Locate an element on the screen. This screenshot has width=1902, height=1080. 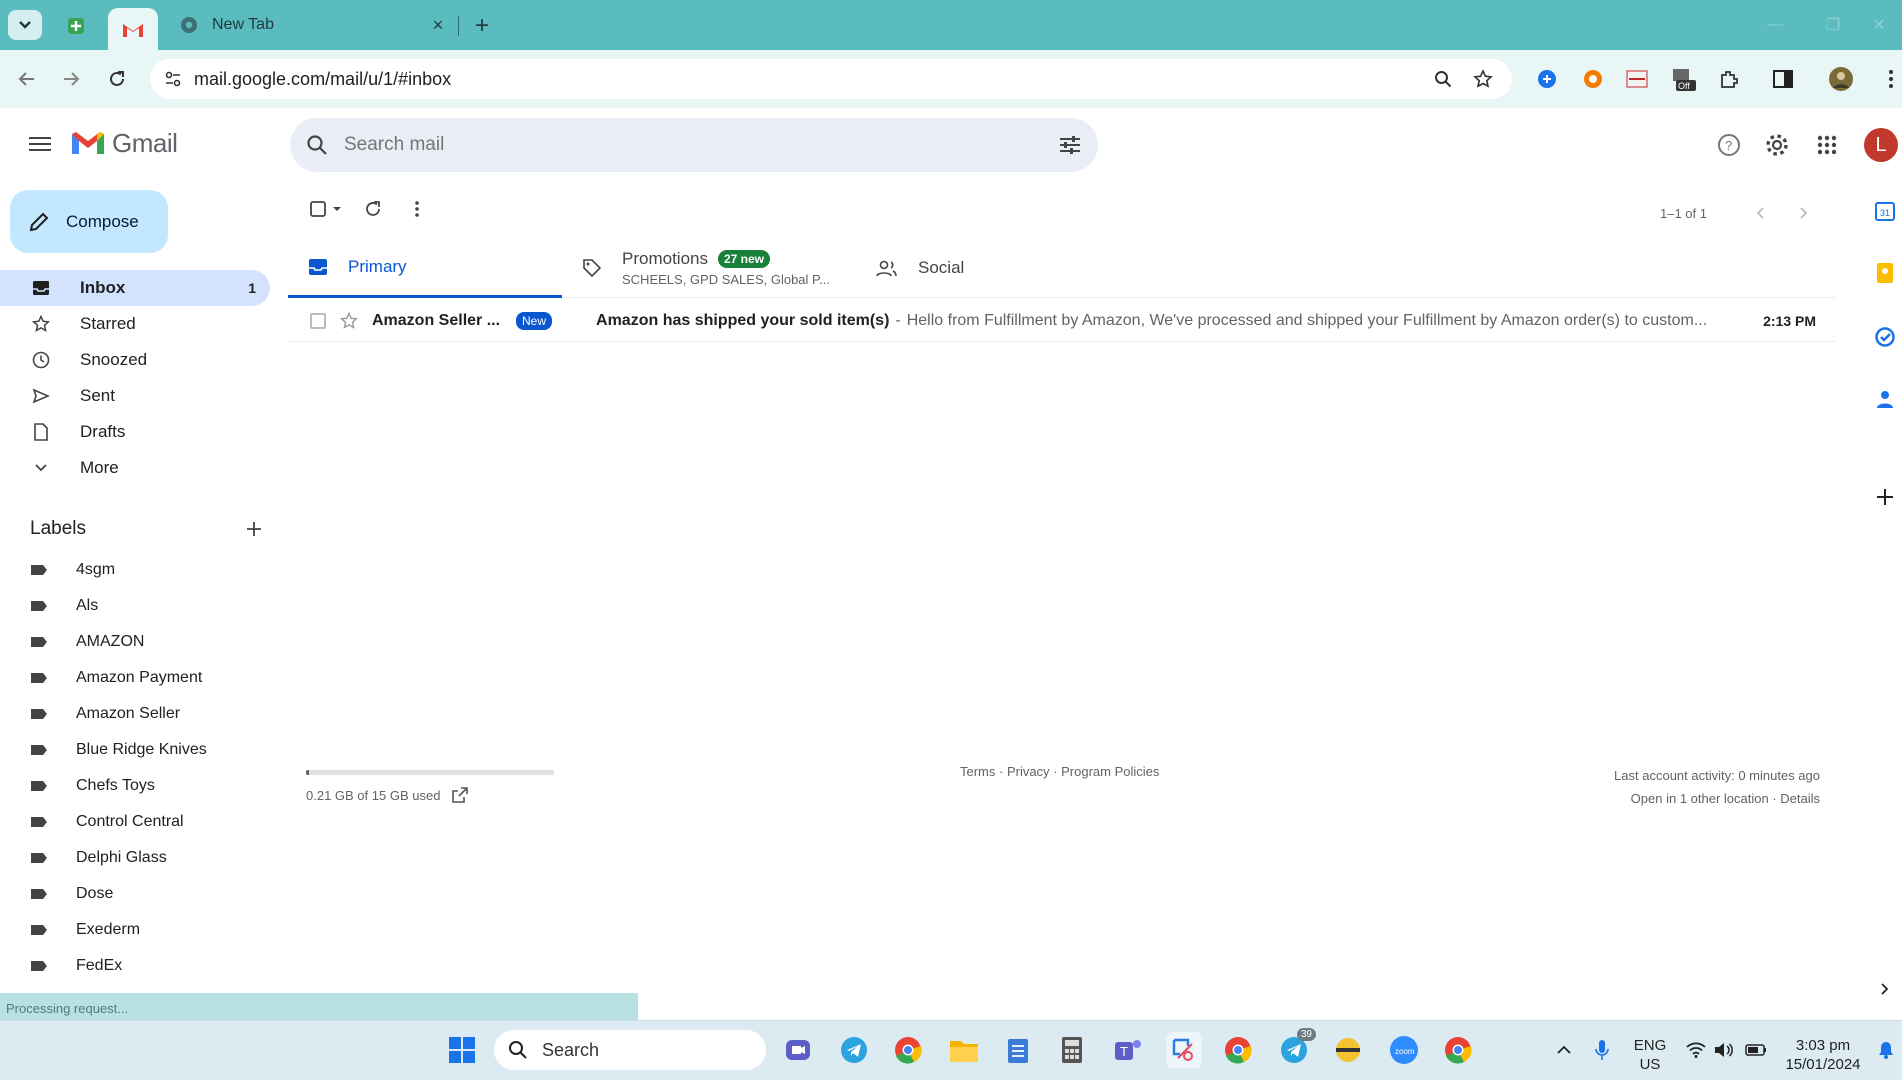
side-panel-icon is located at coordinates (1783, 79).